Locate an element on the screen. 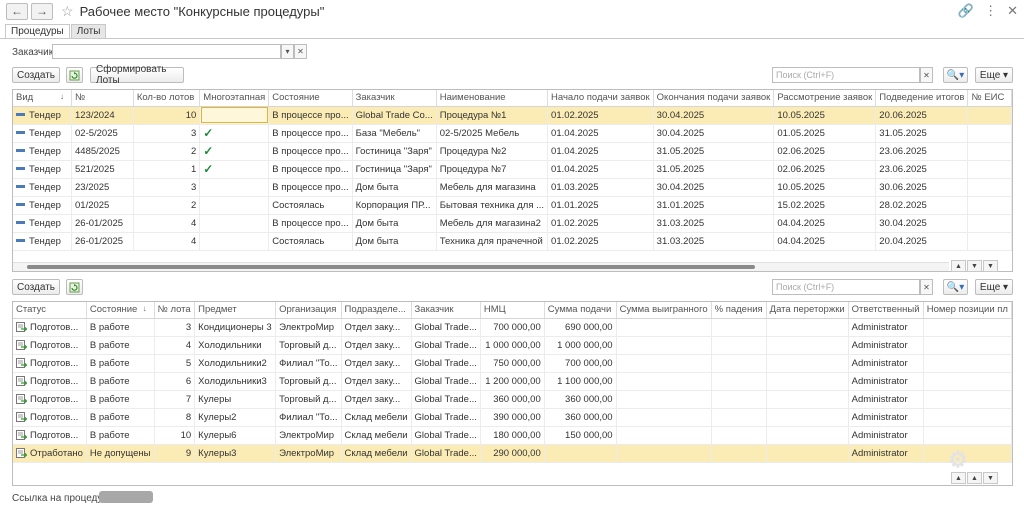 This screenshot has height=511, width=1024. scroll-bottom-icon: ▼ is located at coordinates (990, 266).